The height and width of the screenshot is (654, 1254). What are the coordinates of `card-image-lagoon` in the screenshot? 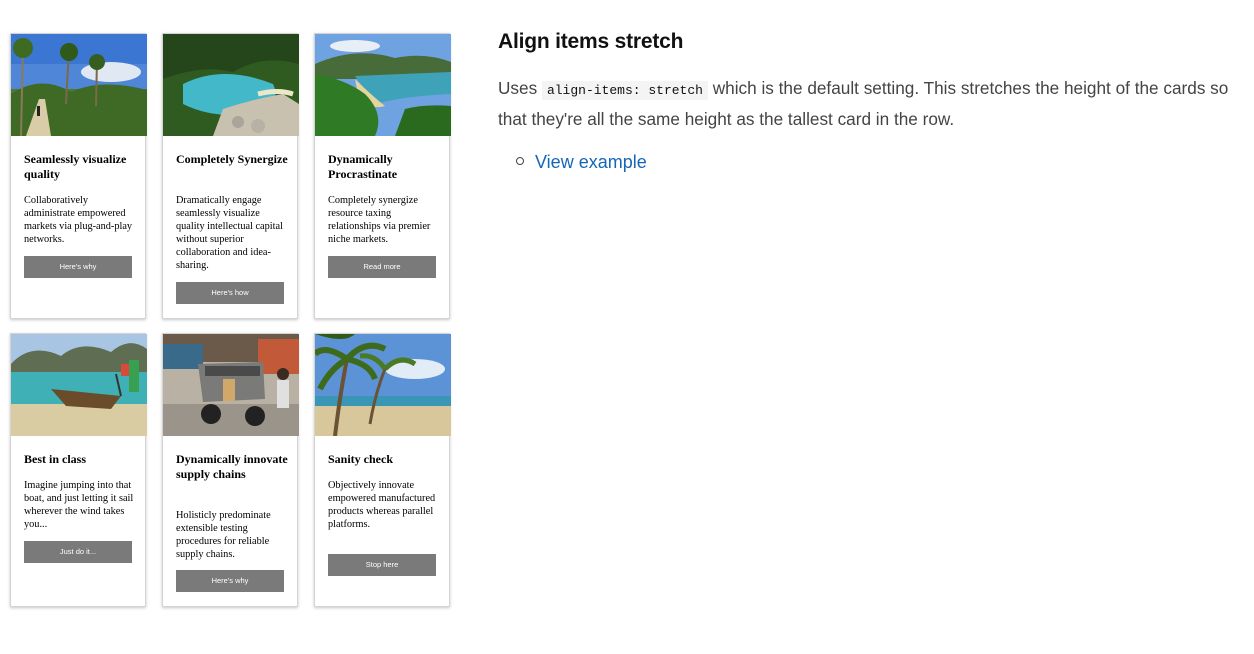 It's located at (231, 85).